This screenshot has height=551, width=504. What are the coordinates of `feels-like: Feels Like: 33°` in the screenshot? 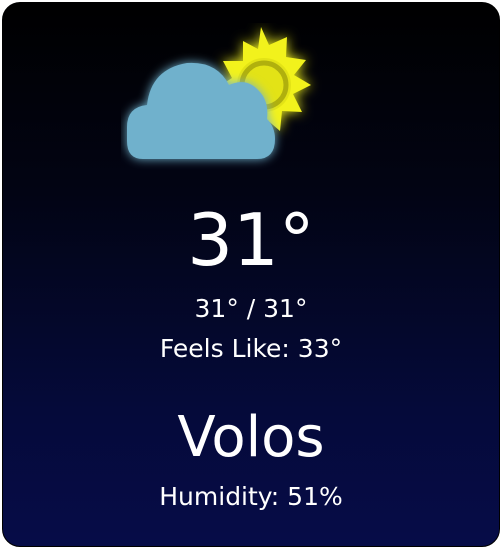 It's located at (251, 349).